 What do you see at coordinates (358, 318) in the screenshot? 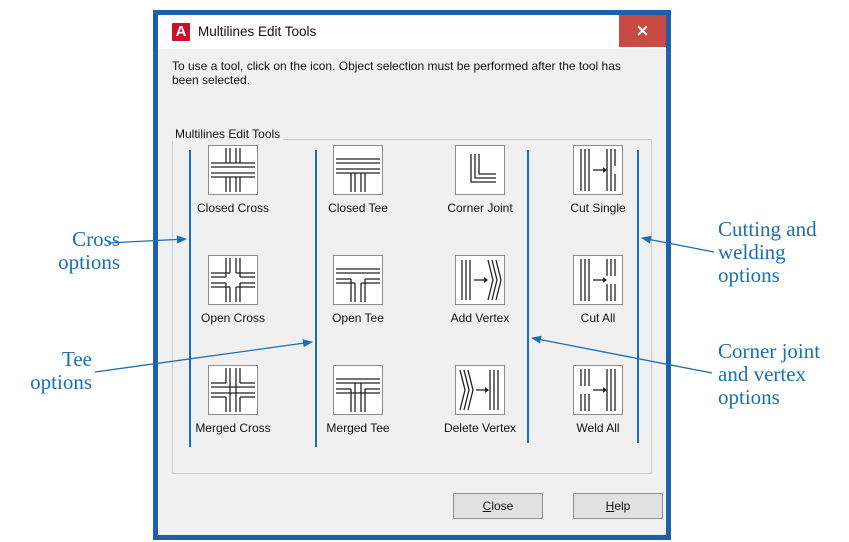
I see `open-tee-label: Open Tee` at bounding box center [358, 318].